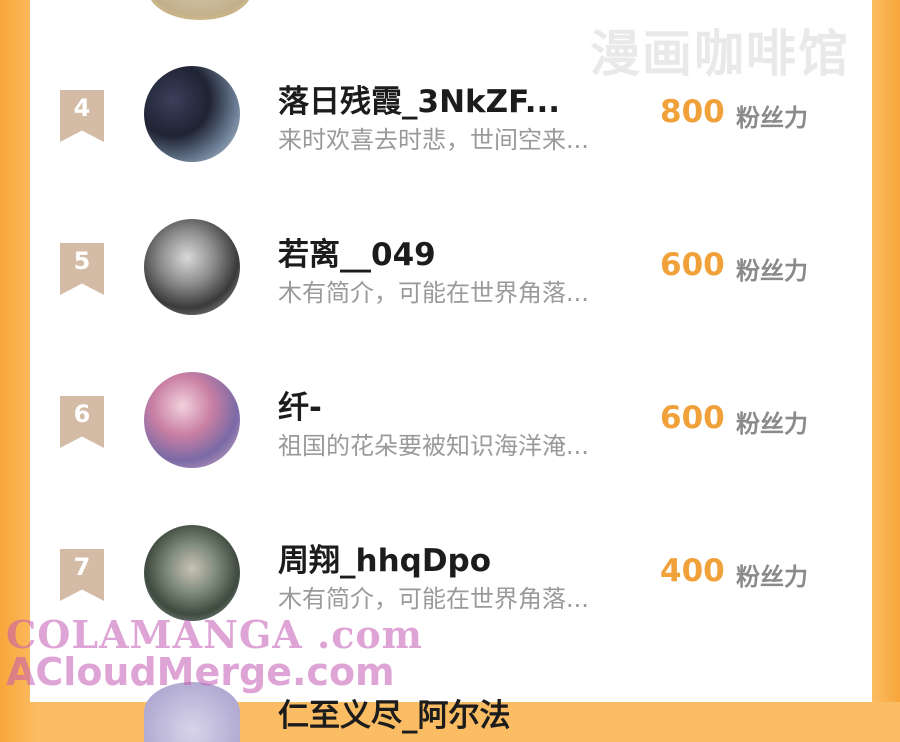 The height and width of the screenshot is (742, 900). What do you see at coordinates (82, 422) in the screenshot?
I see `rank-badge: 6` at bounding box center [82, 422].